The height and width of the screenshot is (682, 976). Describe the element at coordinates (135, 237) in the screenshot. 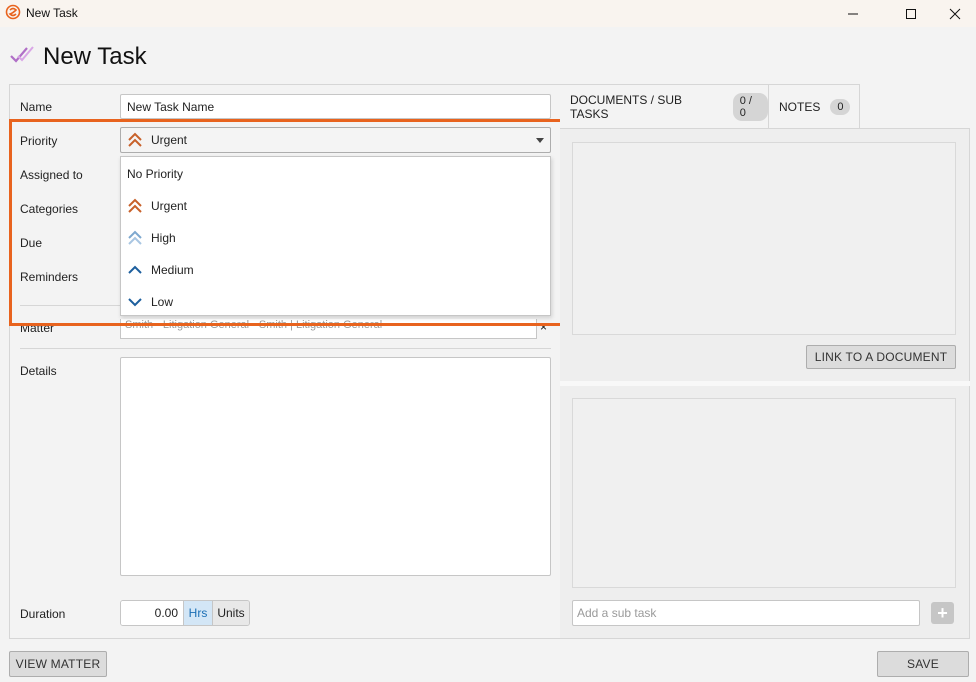

I see `double-chevron-up-light-icon` at that location.